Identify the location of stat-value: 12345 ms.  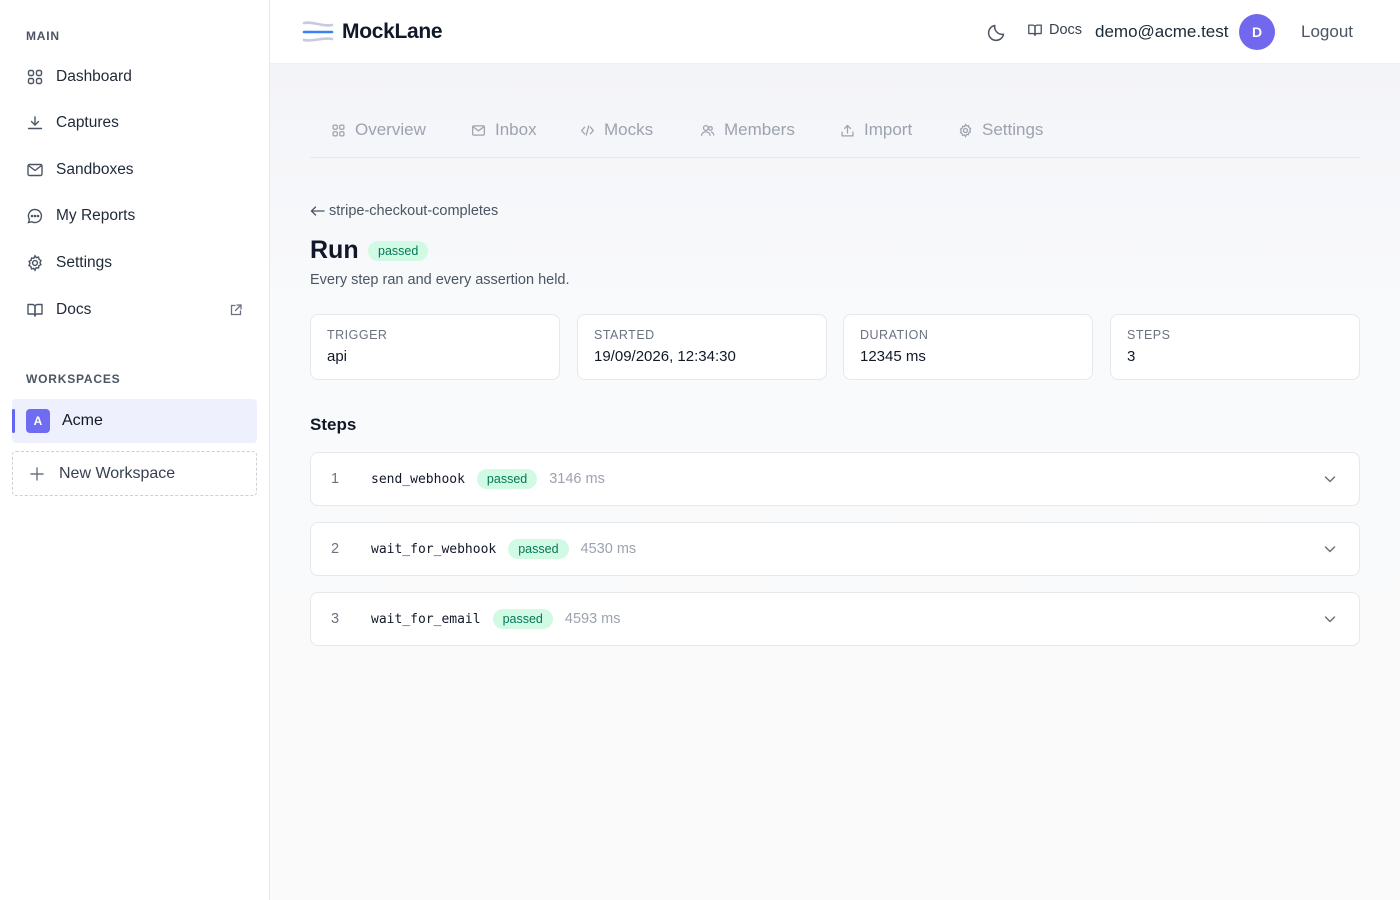
(893, 356).